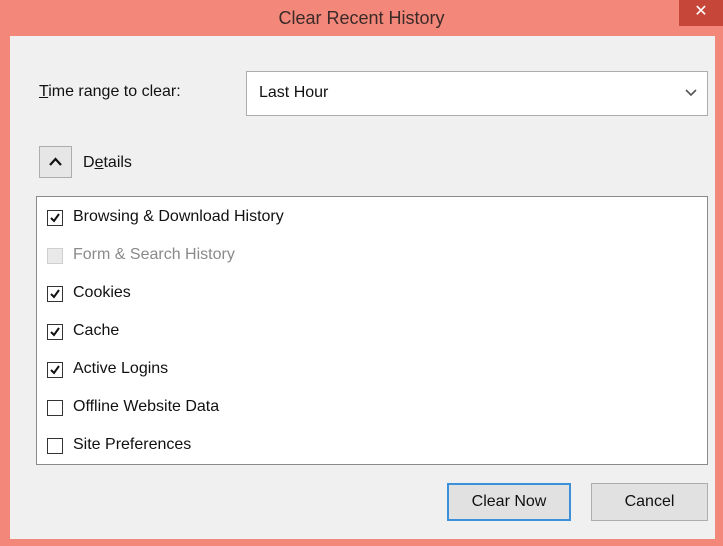 This screenshot has height=546, width=723. What do you see at coordinates (55, 408) in the screenshot?
I see `checkbox-offline-data` at bounding box center [55, 408].